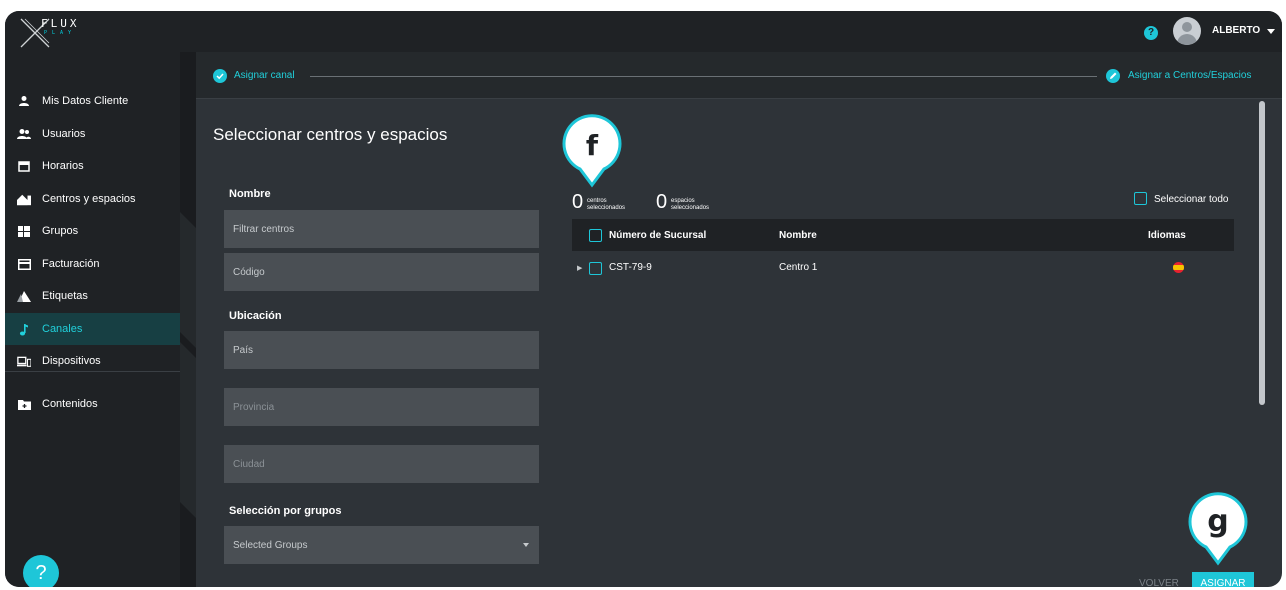  Describe the element at coordinates (250, 194) in the screenshot. I see `nombre-label: Nombre` at that location.